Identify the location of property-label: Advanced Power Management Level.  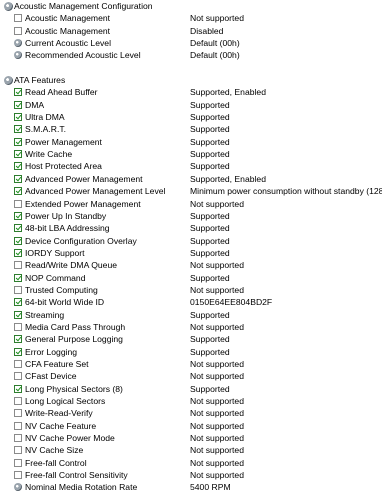
(95, 191).